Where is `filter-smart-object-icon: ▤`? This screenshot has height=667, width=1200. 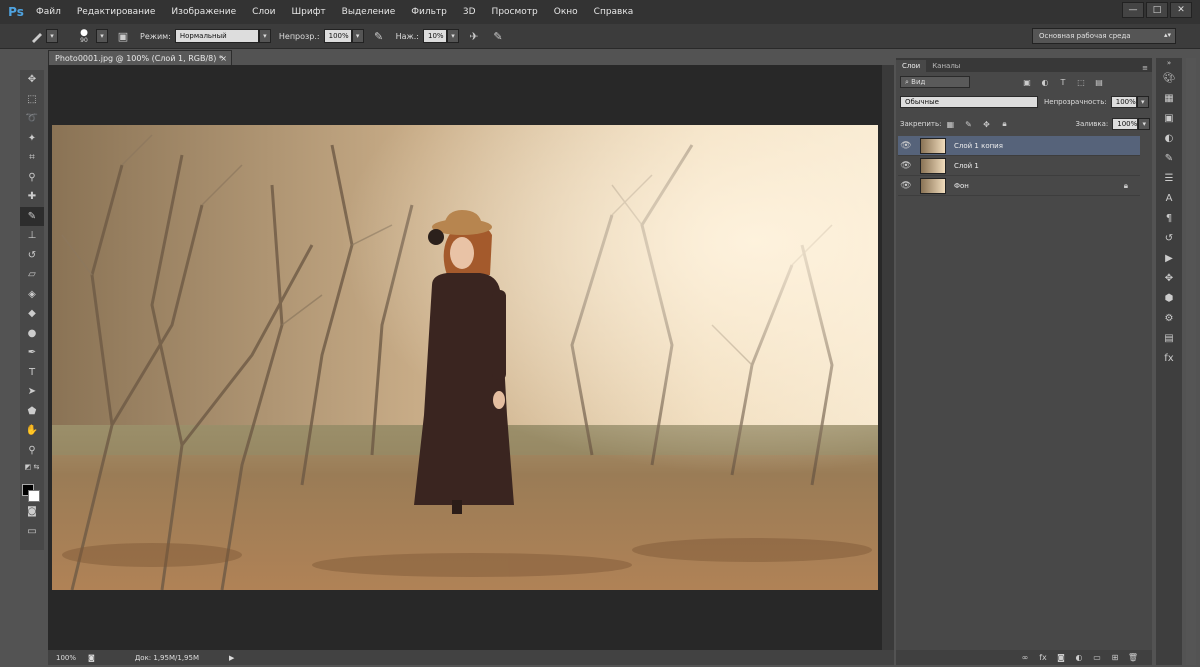
filter-smart-object-icon: ▤ is located at coordinates (1099, 82).